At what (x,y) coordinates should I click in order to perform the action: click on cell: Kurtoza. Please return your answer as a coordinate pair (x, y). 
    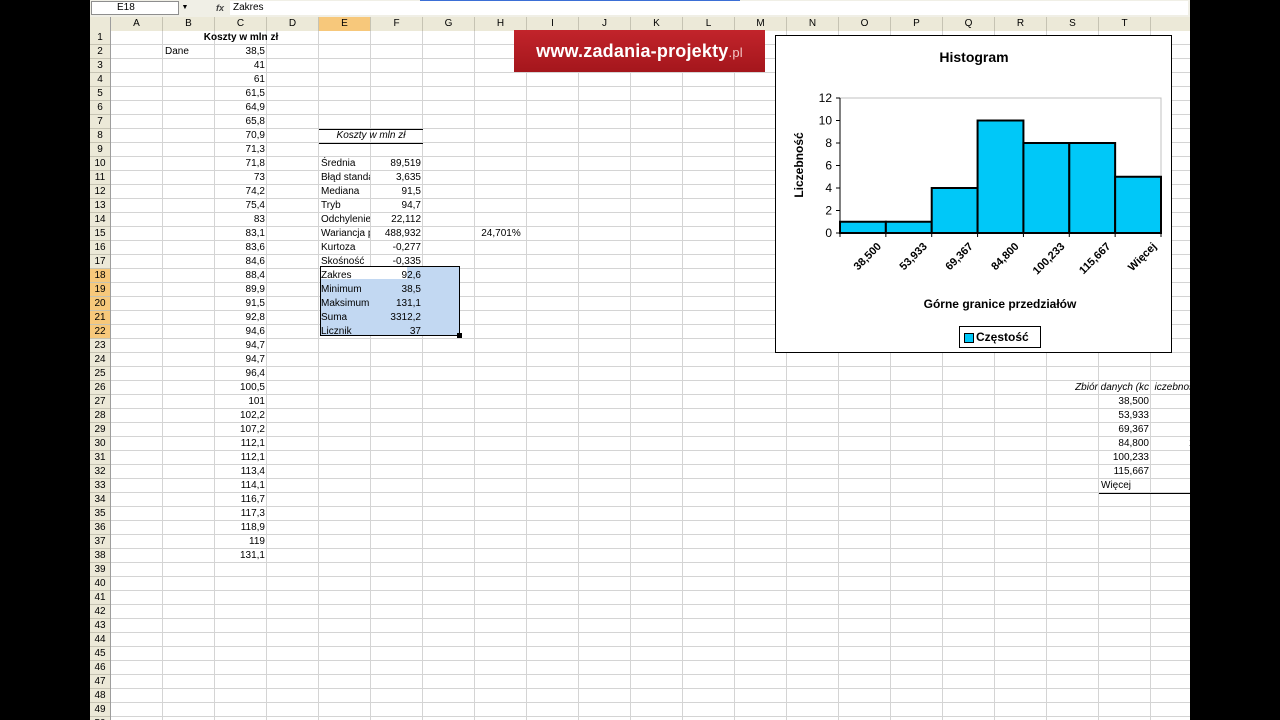
    Looking at the image, I should click on (345, 248).